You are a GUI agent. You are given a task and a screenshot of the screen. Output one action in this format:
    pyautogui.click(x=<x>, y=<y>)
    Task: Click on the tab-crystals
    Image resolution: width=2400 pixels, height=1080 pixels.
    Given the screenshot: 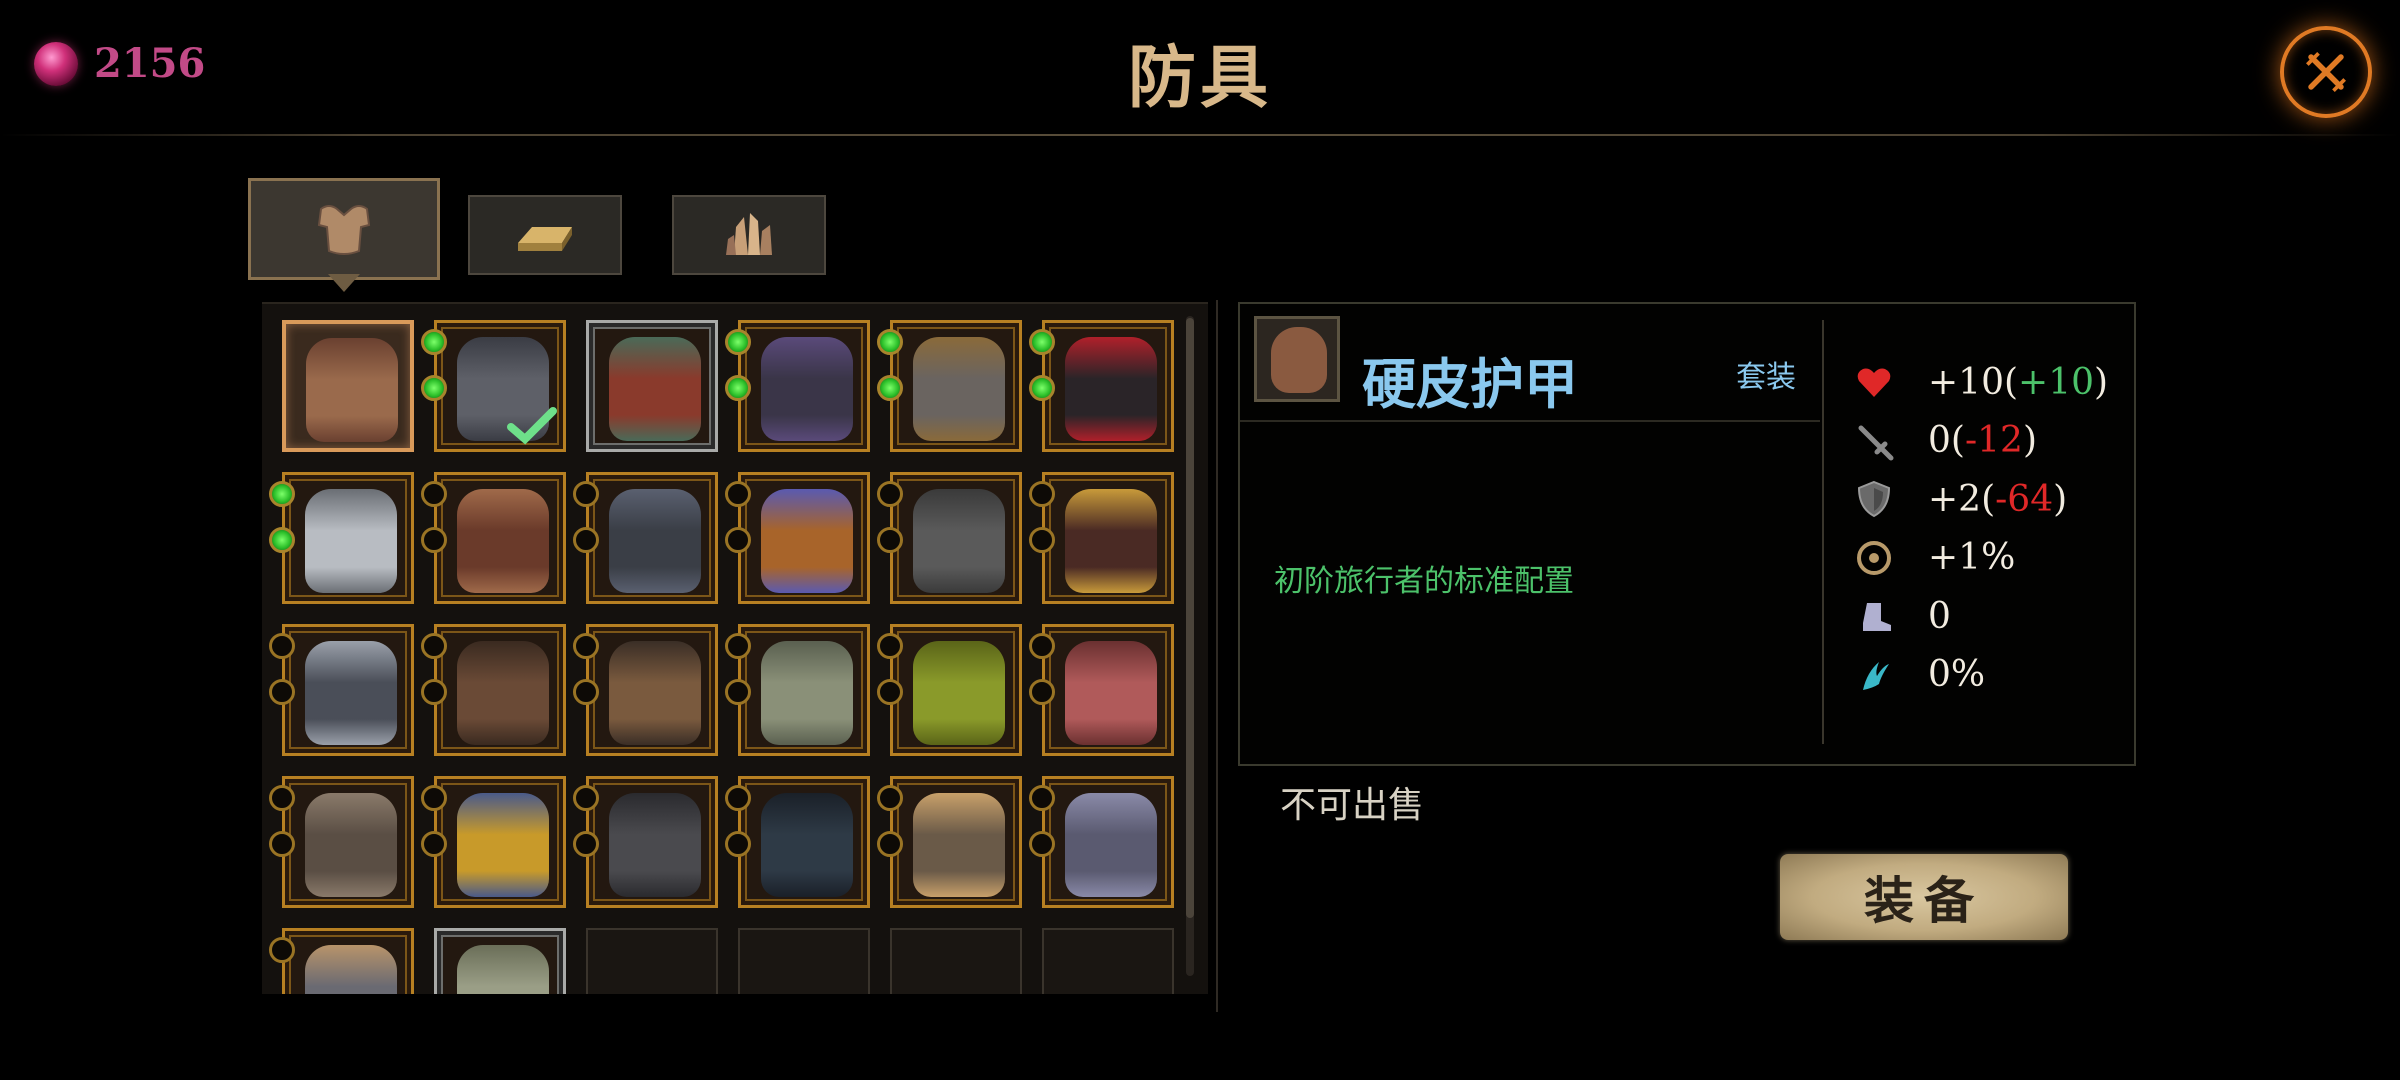 What is the action you would take?
    pyautogui.click(x=749, y=235)
    